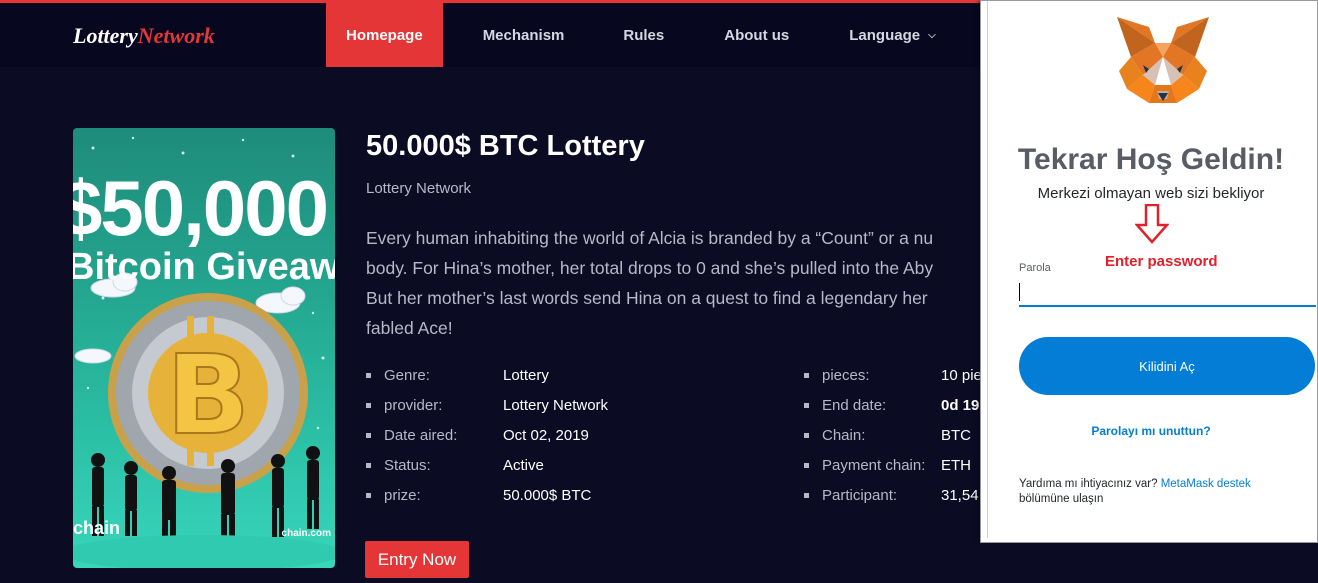  Describe the element at coordinates (505, 146) in the screenshot. I see `lottery-title: 50.000$ BTC Lottery` at that location.